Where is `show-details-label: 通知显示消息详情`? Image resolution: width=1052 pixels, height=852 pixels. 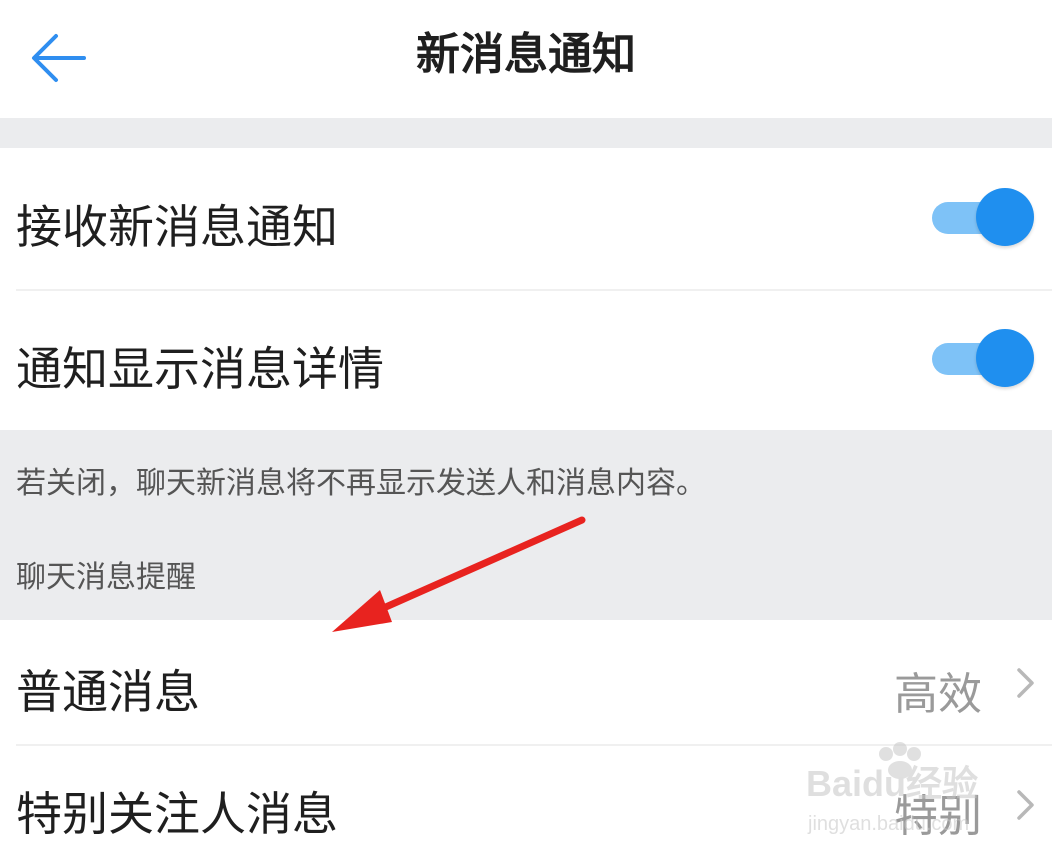
show-details-label: 通知显示消息详情 is located at coordinates (200, 369).